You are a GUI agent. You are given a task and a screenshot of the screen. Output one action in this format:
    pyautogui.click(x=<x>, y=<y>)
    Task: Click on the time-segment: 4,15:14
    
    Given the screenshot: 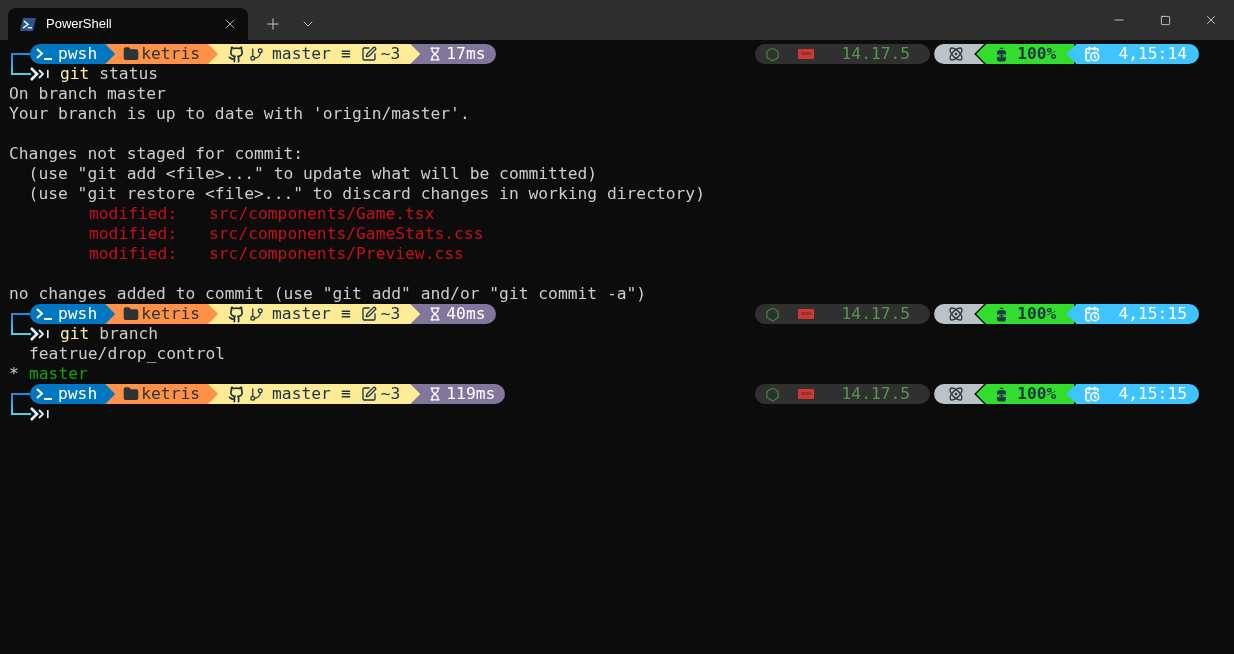 What is the action you would take?
    pyautogui.click(x=1132, y=54)
    